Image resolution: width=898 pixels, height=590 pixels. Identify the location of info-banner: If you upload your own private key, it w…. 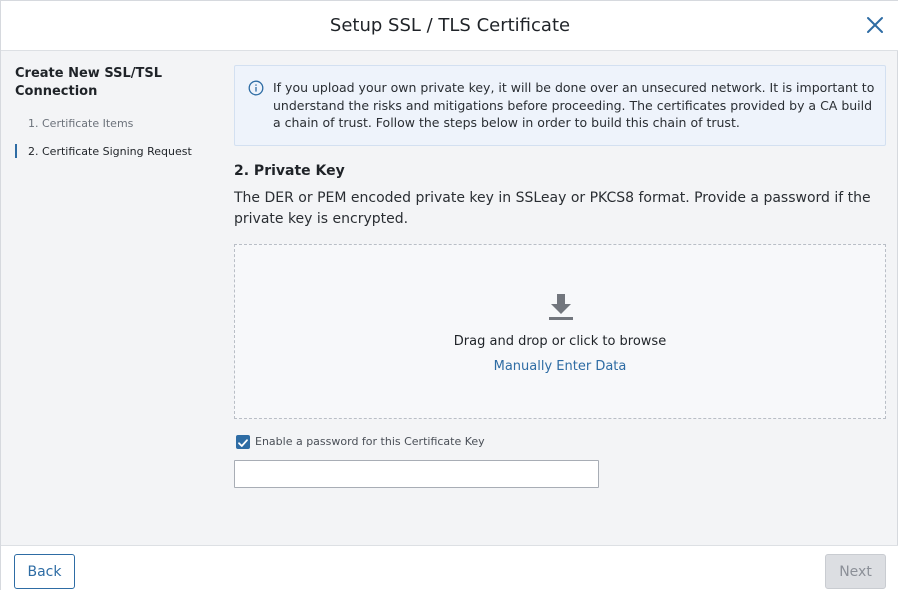
(560, 105).